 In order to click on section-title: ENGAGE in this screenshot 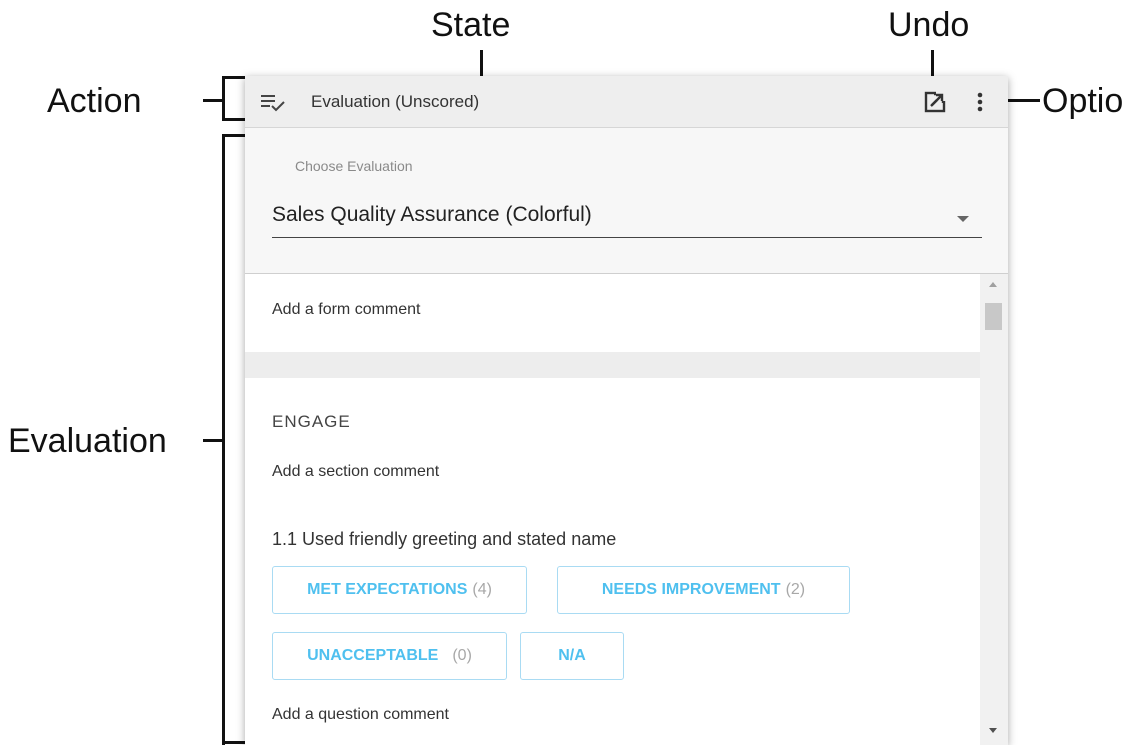, I will do `click(311, 421)`.